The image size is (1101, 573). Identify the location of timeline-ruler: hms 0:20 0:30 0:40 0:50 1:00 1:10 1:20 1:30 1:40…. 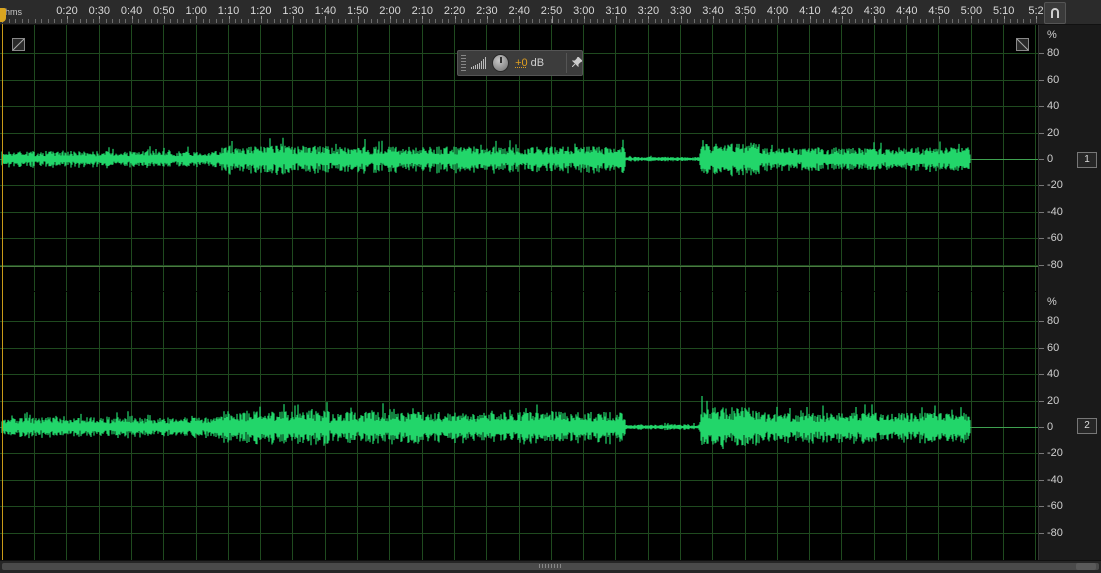
(550, 12).